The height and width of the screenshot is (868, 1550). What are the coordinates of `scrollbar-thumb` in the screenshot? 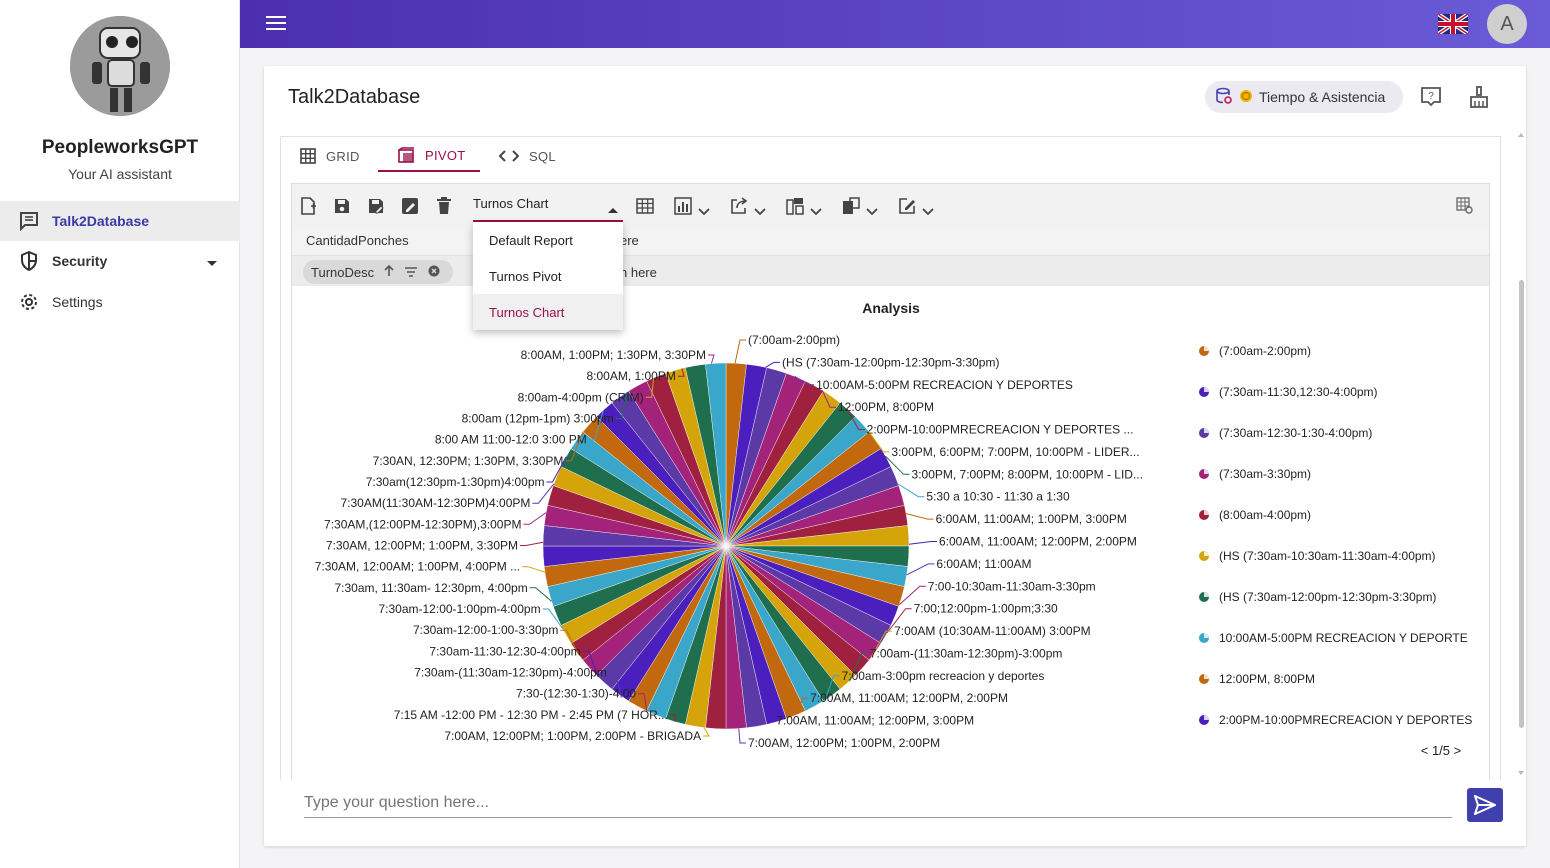 It's located at (1521, 504).